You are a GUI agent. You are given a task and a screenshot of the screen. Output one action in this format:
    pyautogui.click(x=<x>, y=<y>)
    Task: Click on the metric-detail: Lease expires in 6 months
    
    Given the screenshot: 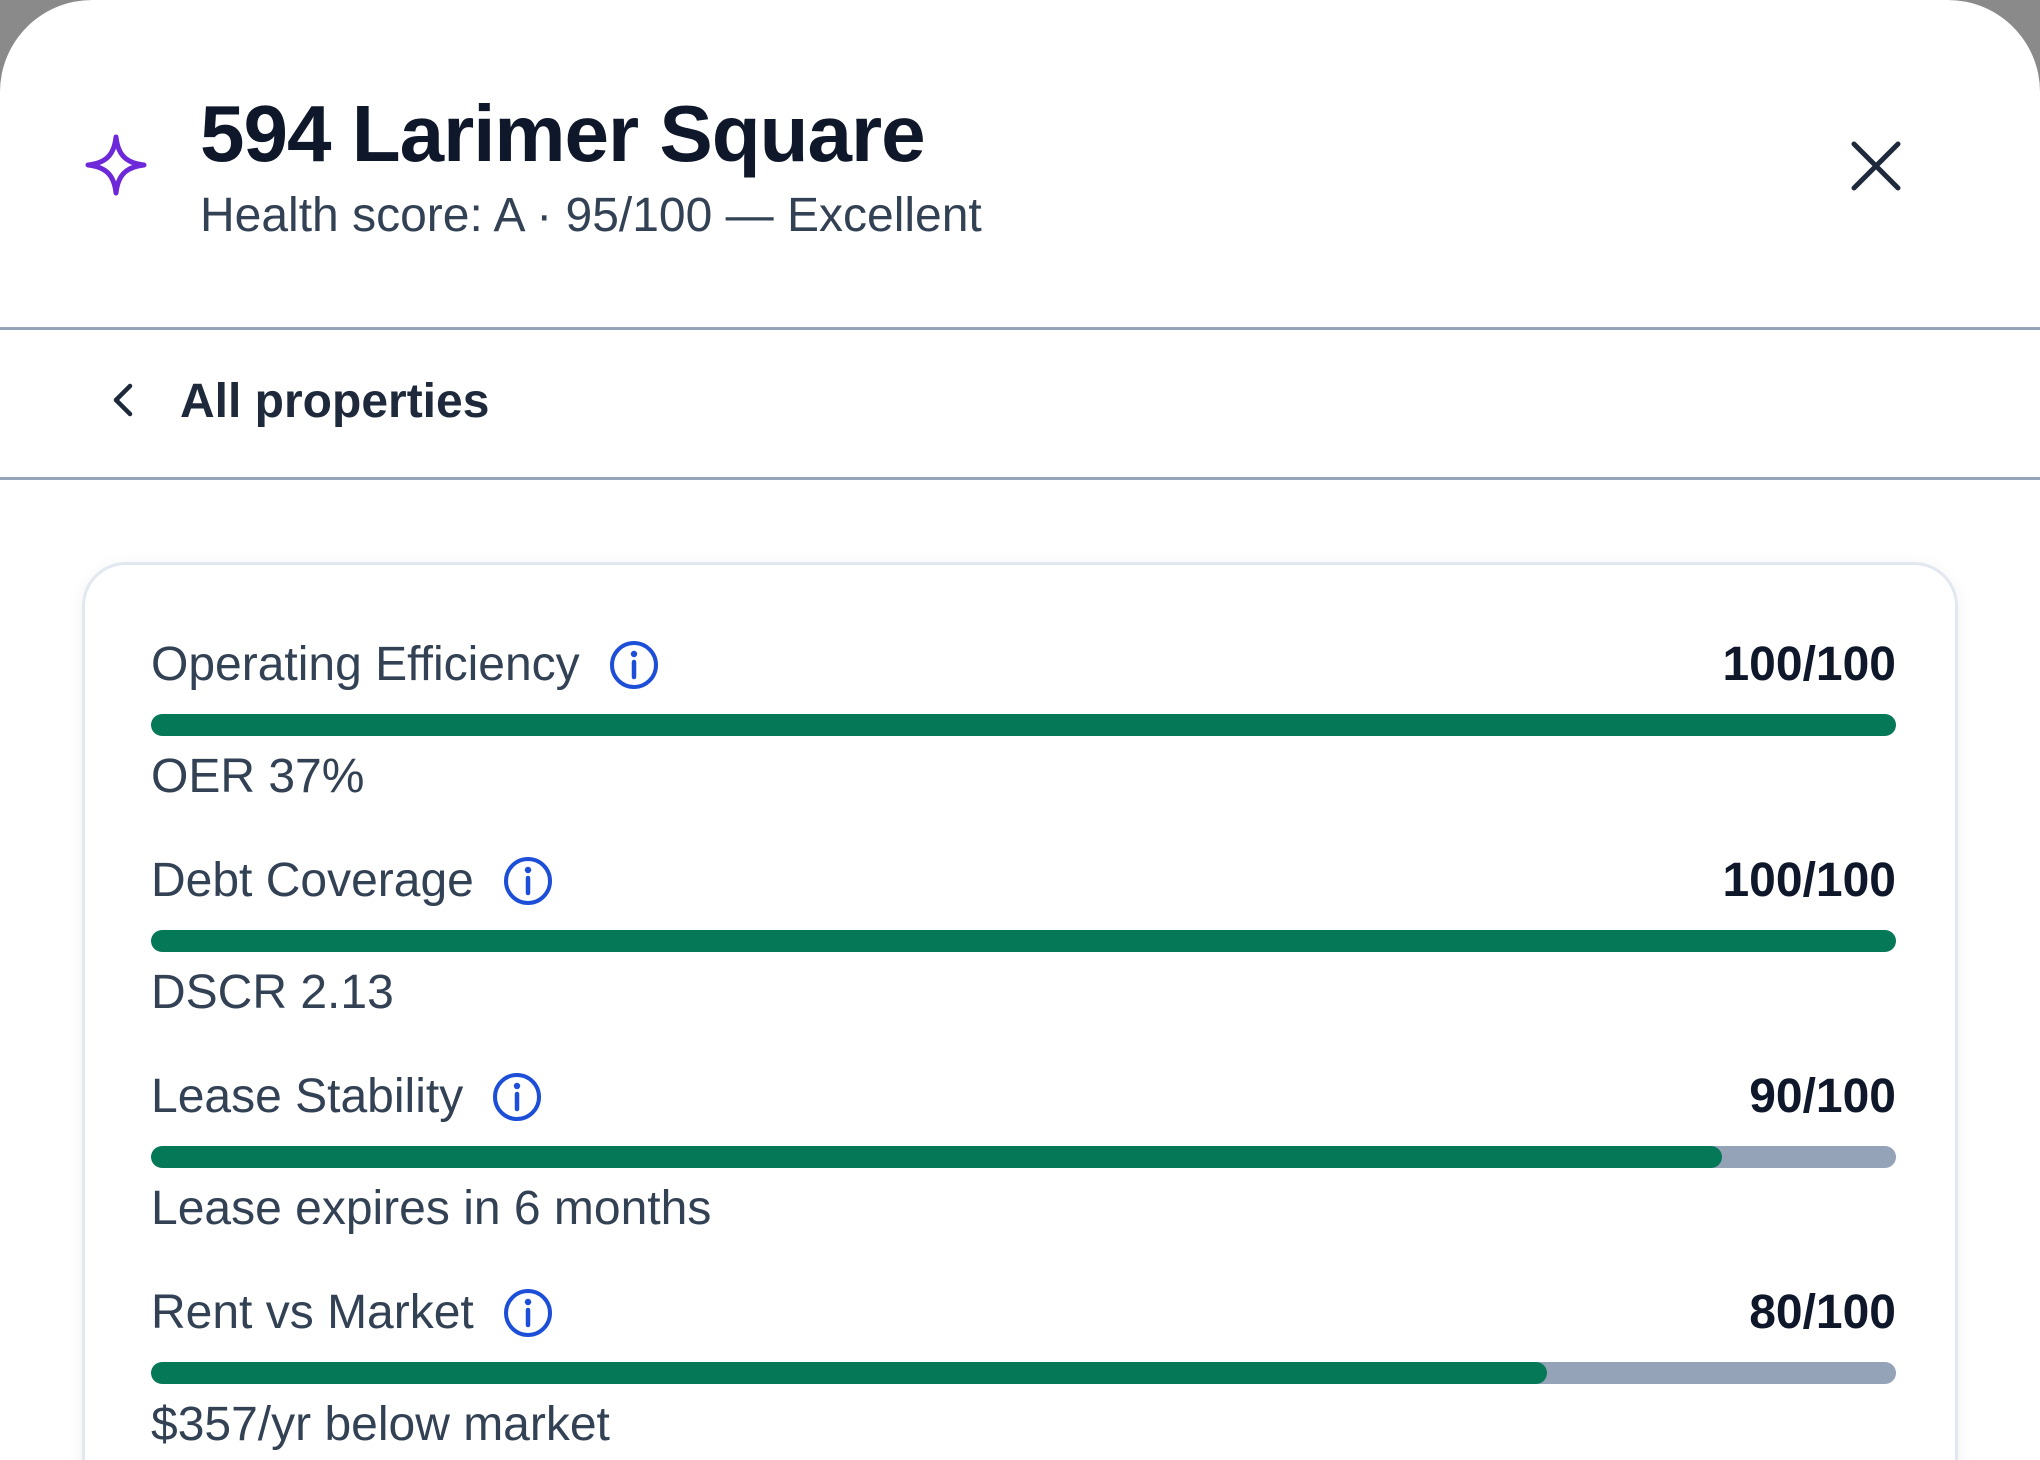 What is the action you would take?
    pyautogui.click(x=431, y=1208)
    